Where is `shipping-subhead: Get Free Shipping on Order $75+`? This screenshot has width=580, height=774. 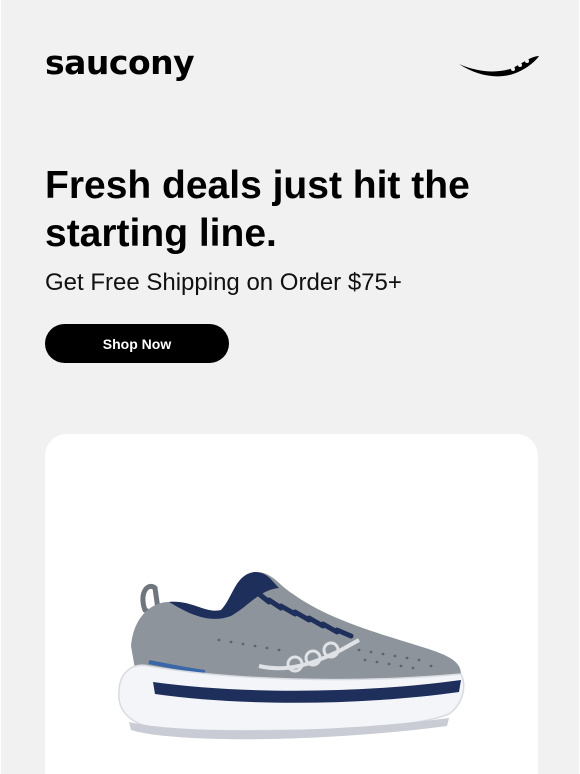 shipping-subhead: Get Free Shipping on Order $75+ is located at coordinates (223, 282).